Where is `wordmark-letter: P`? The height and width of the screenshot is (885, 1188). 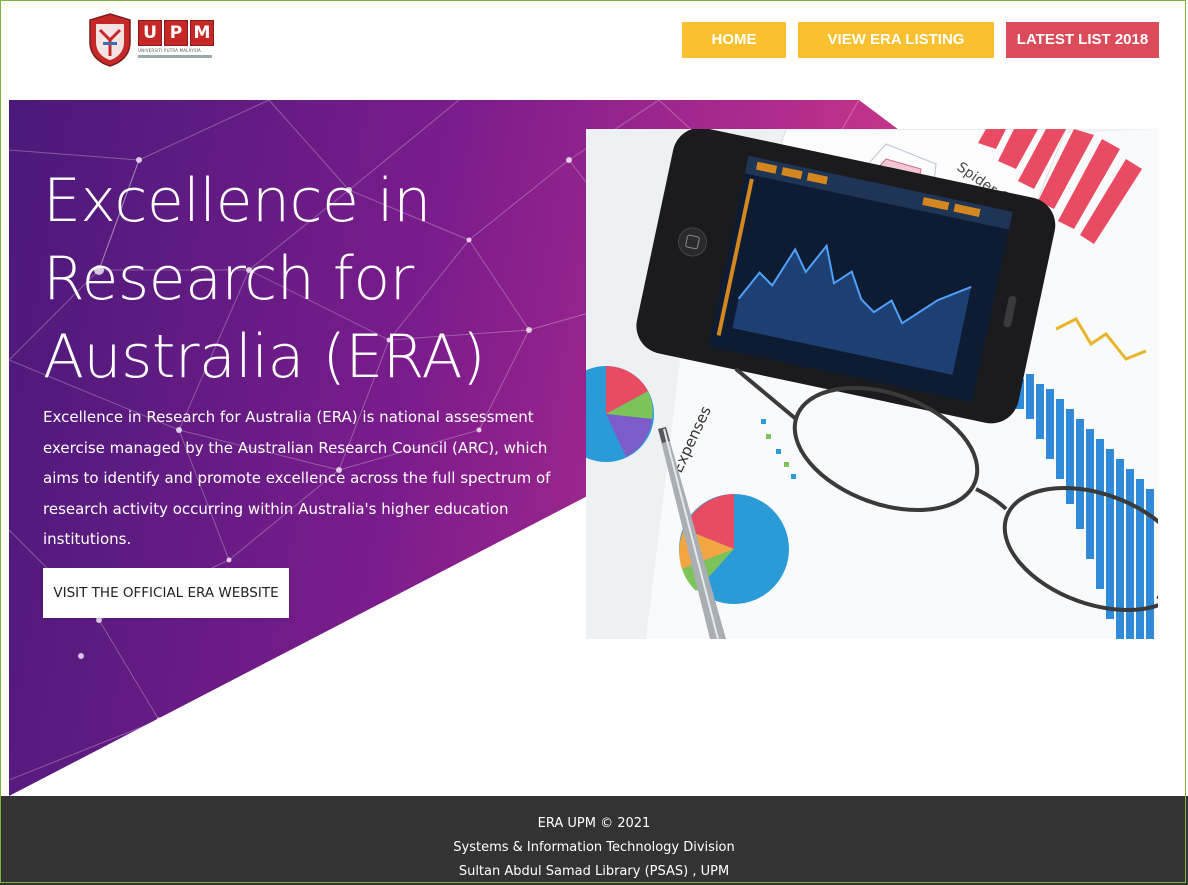
wordmark-letter: P is located at coordinates (176, 33).